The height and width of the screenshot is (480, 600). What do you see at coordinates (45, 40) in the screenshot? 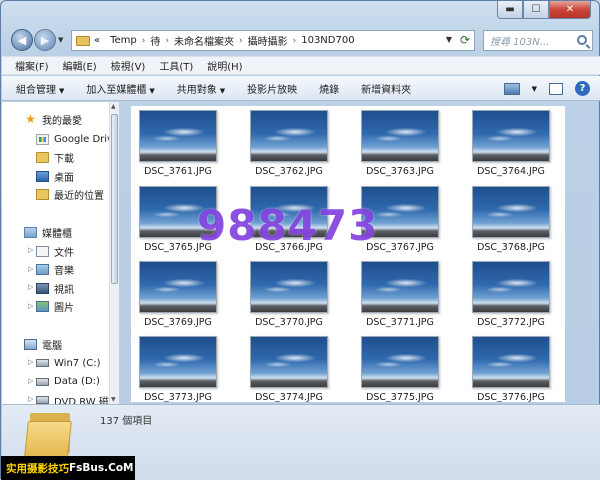
I see `forward-button: ▶` at bounding box center [45, 40].